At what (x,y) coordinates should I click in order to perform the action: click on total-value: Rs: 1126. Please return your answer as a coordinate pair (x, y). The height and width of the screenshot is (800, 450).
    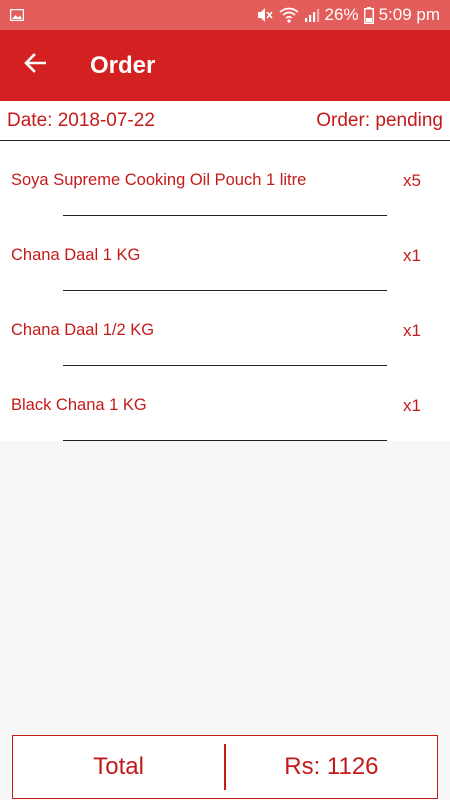
    Looking at the image, I should click on (331, 766).